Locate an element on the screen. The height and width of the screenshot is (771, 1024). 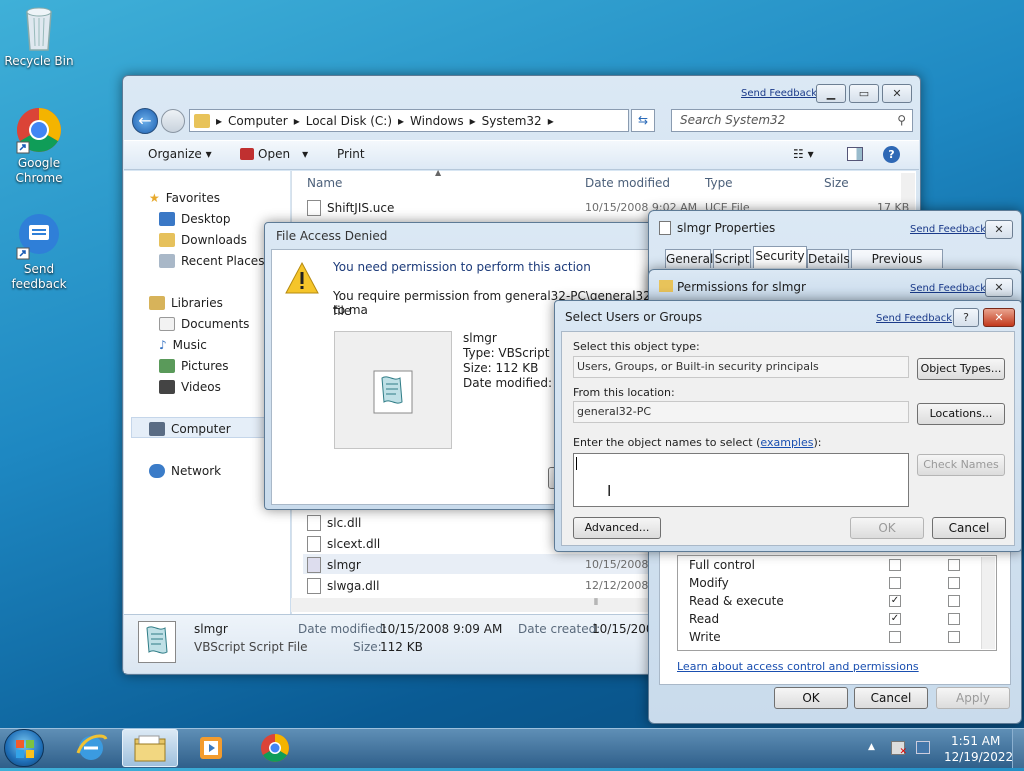
script-file-large-icon is located at coordinates (157, 642).